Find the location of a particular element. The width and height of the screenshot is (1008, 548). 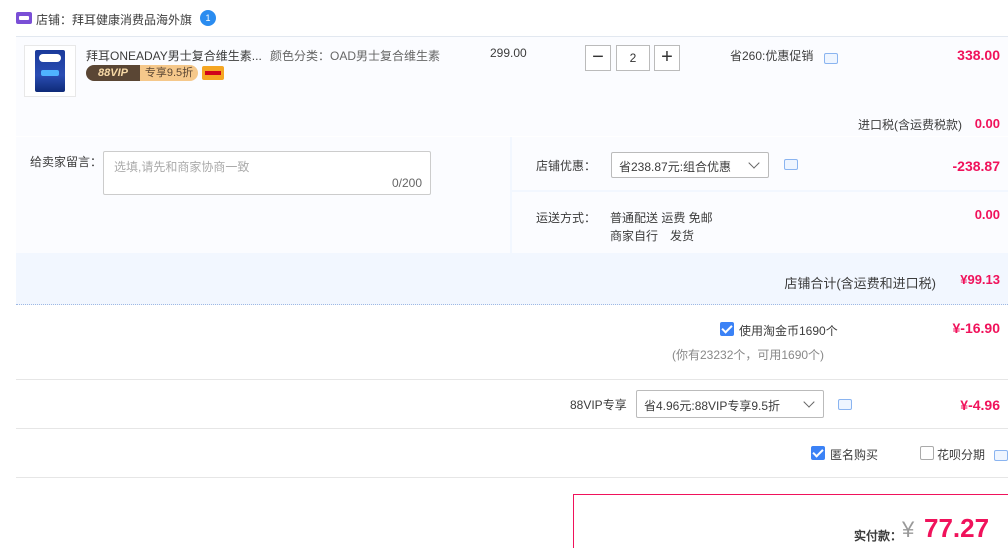

purchase-options-row: 匿名购买 花呗分期 is located at coordinates (512, 454).